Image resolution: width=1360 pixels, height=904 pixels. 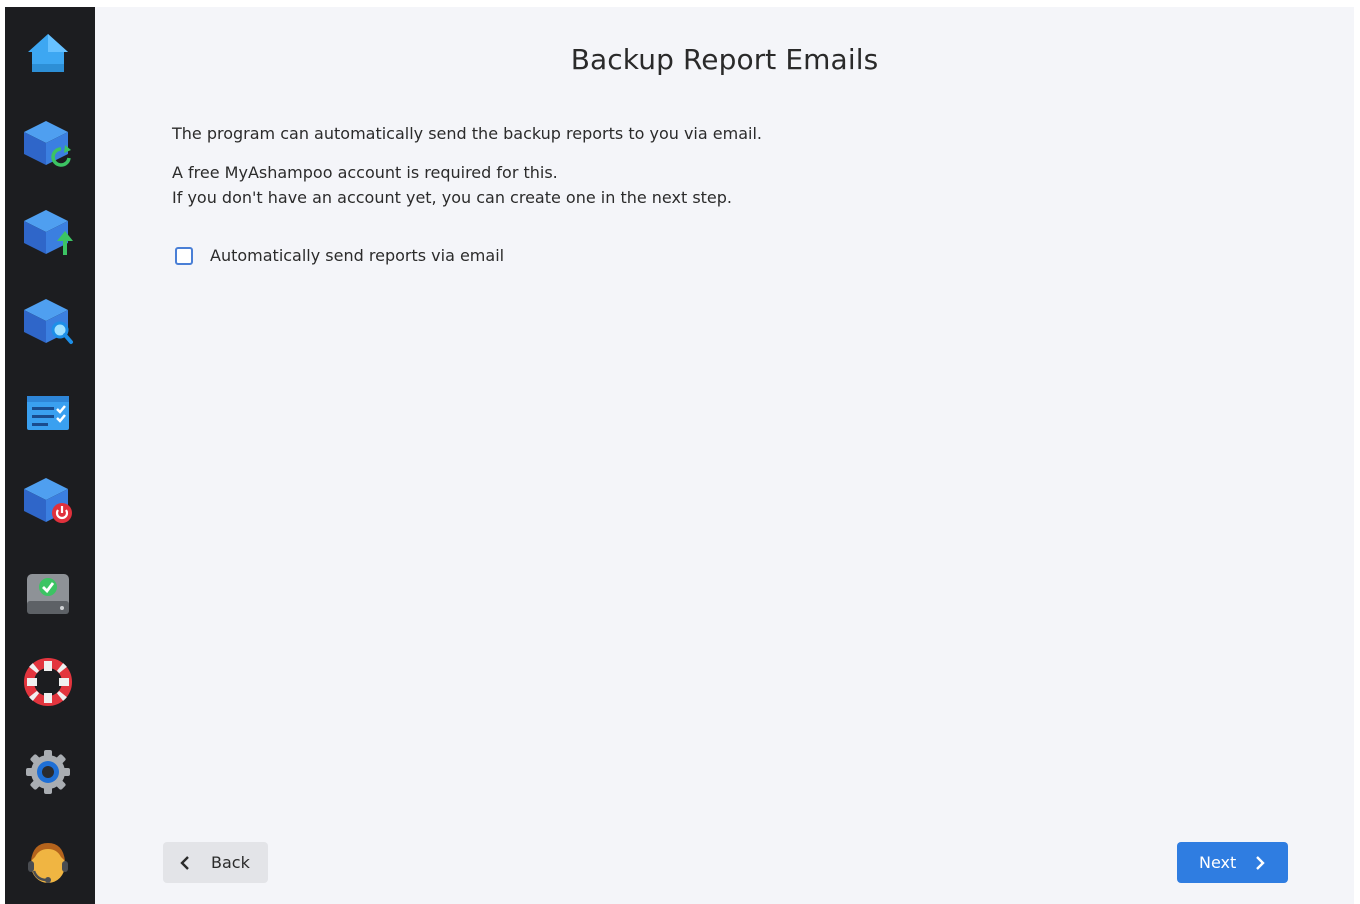 I want to click on home-icon, so click(x=48, y=53).